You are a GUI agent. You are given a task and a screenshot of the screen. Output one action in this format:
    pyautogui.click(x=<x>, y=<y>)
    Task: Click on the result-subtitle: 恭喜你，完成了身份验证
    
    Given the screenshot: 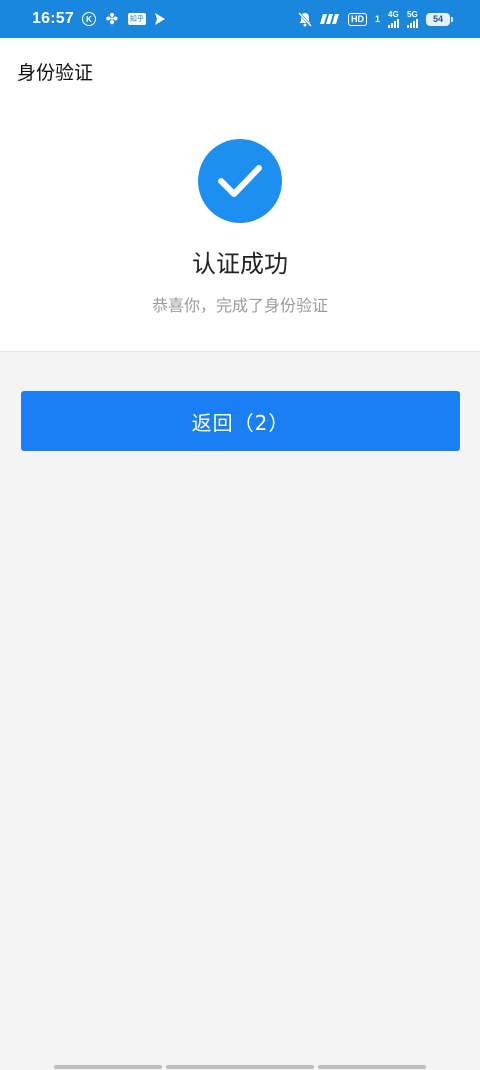 What is the action you would take?
    pyautogui.click(x=239, y=305)
    